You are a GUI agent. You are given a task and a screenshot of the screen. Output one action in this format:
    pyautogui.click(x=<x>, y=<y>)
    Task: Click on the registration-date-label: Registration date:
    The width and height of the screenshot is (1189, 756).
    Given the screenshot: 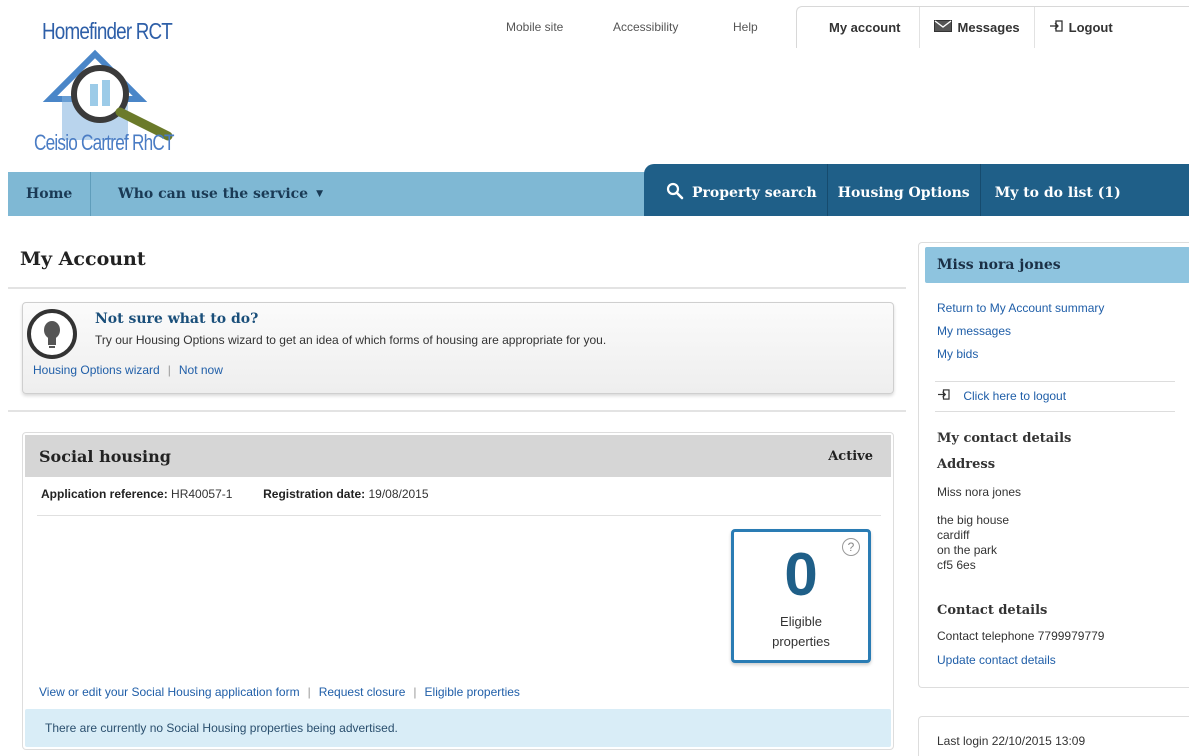 What is the action you would take?
    pyautogui.click(x=314, y=494)
    